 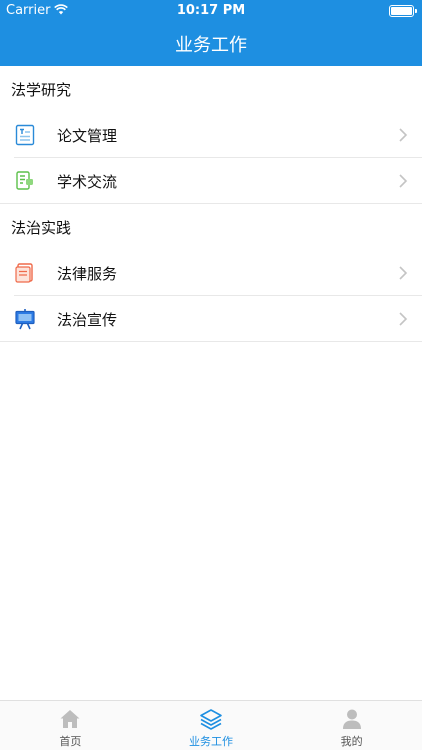 I want to click on list-item-legal-publicity: 法治宣传, so click(x=211, y=319).